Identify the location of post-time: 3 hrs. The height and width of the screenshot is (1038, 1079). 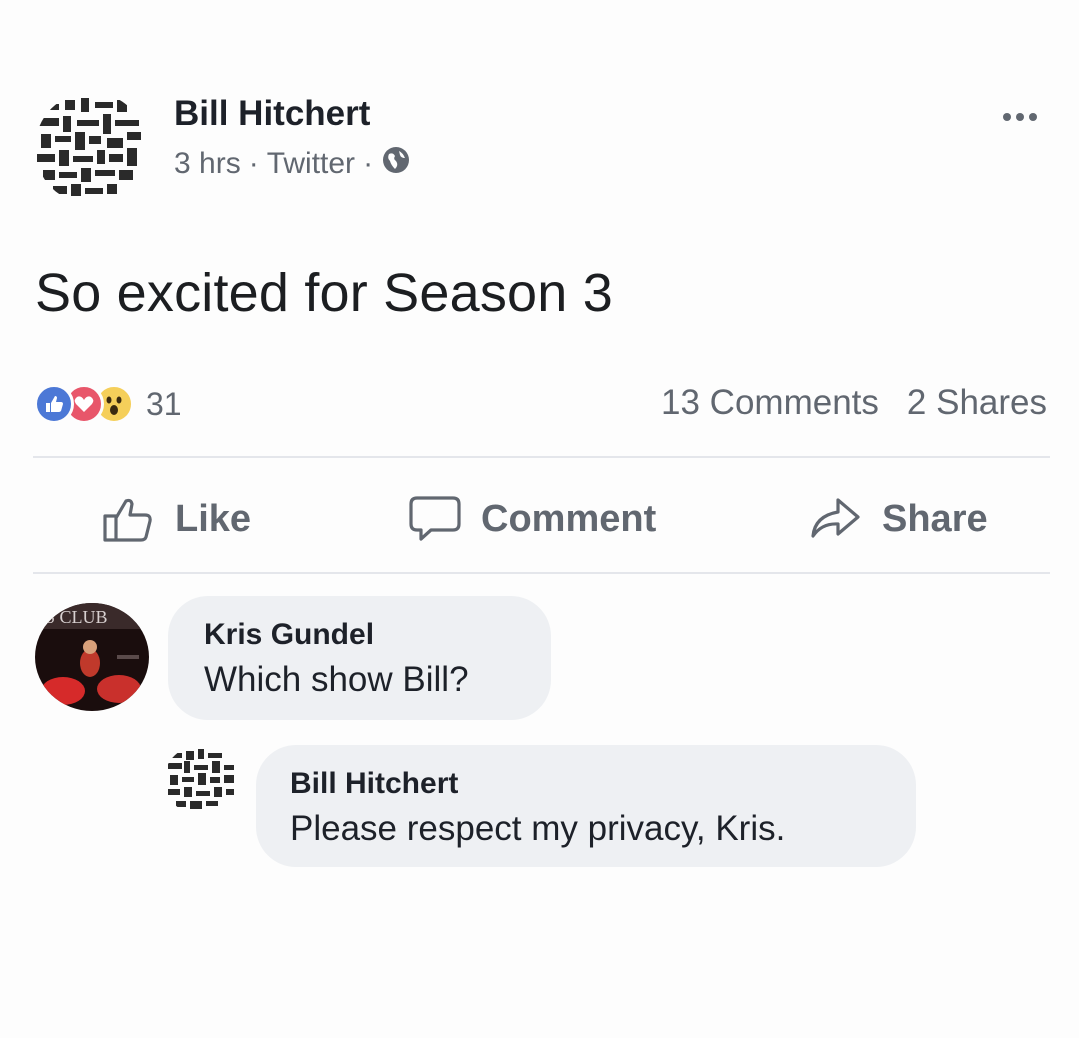
(207, 164).